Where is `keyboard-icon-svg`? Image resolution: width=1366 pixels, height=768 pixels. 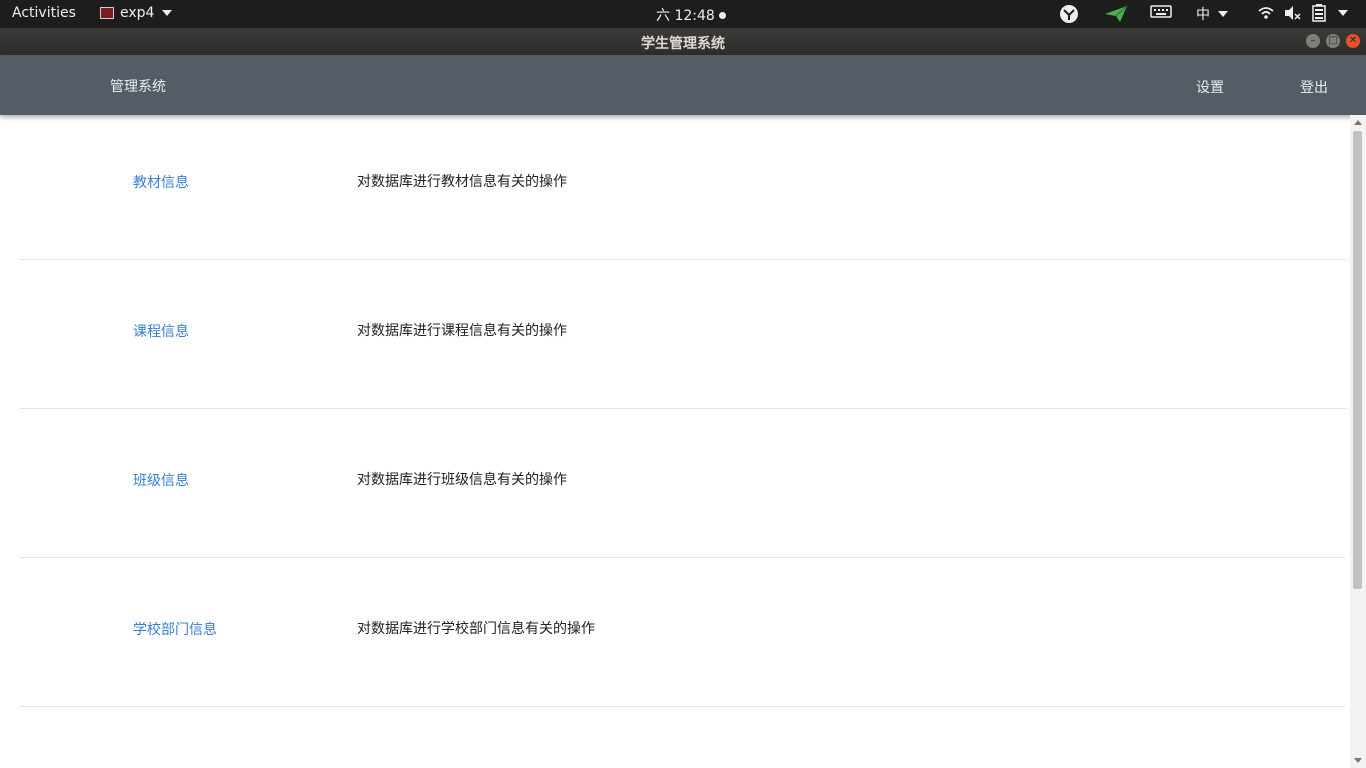 keyboard-icon-svg is located at coordinates (1161, 11).